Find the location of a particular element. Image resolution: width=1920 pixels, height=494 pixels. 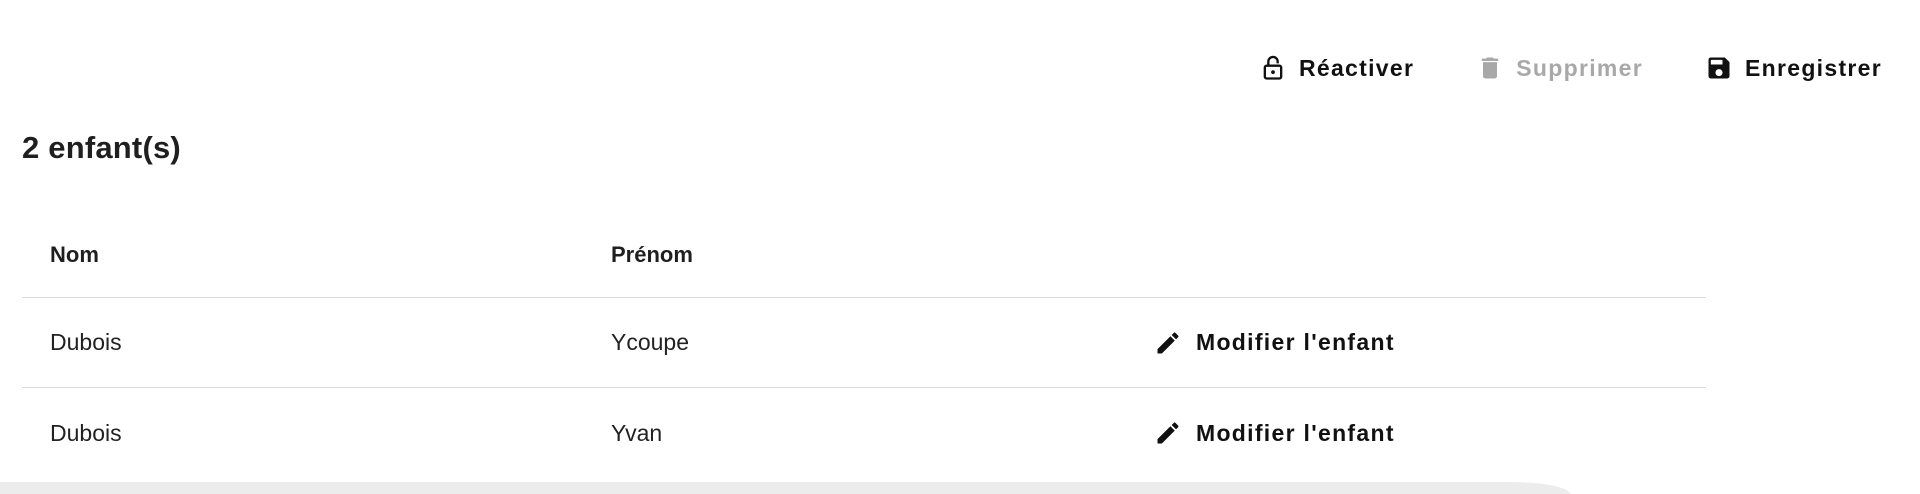

delete-button: Supprimer is located at coordinates (1559, 68).